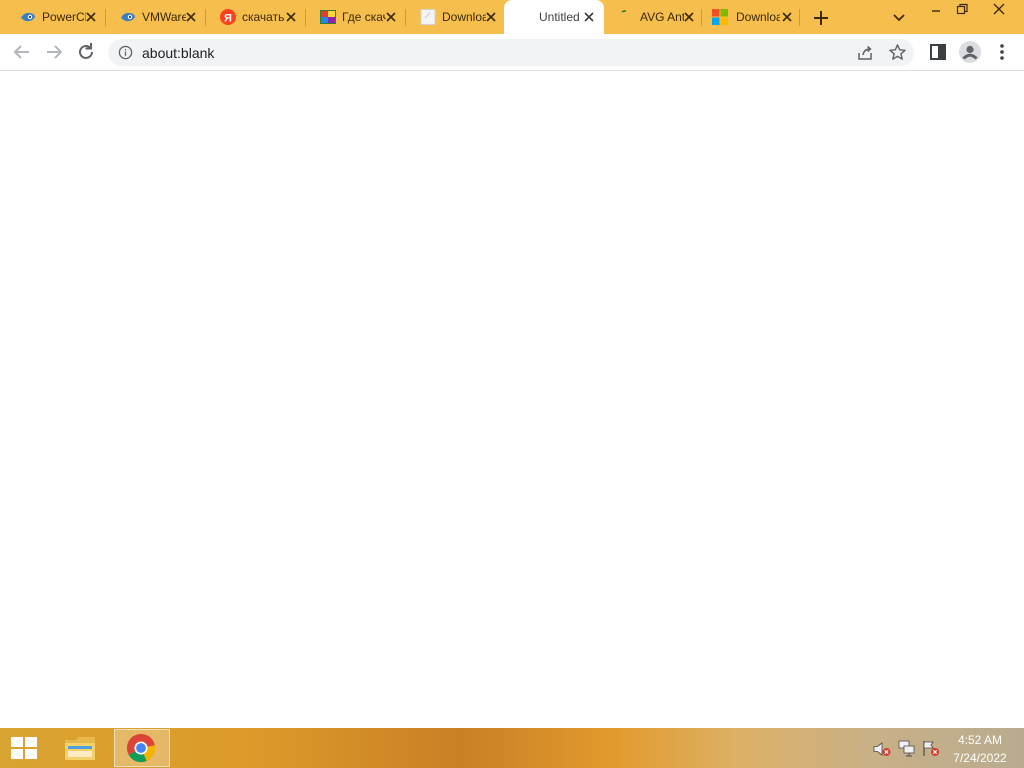 The width and height of the screenshot is (1024, 768). Describe the element at coordinates (22, 52) in the screenshot. I see `back-arrow-icon` at that location.